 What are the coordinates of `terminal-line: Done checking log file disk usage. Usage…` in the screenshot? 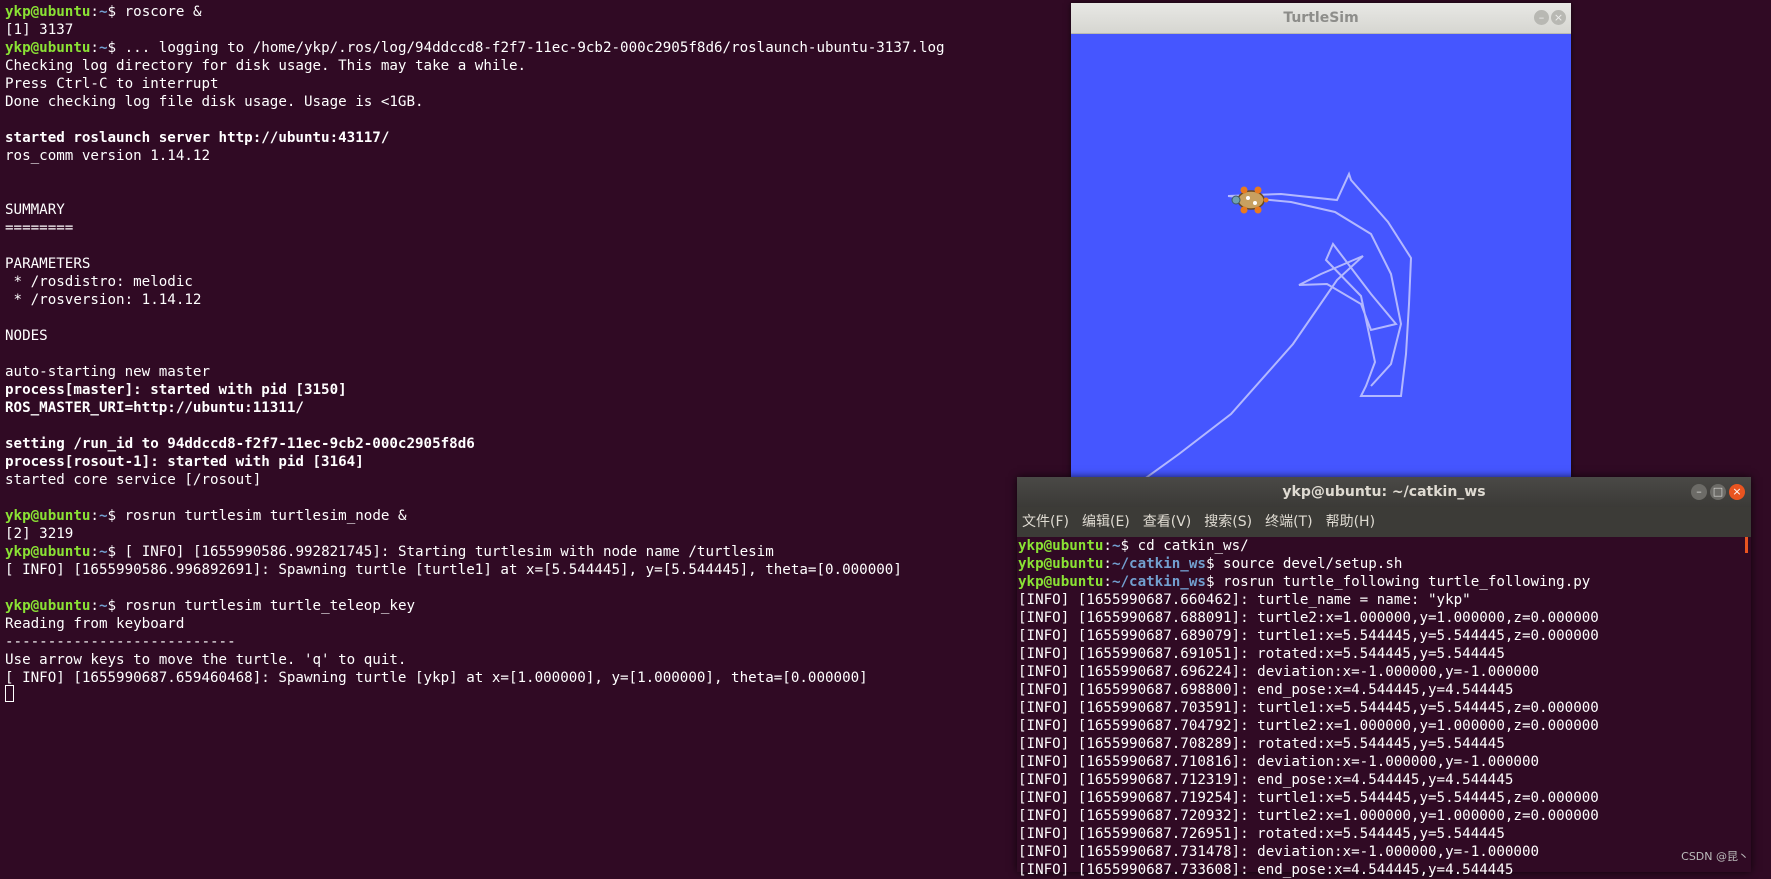 It's located at (475, 102).